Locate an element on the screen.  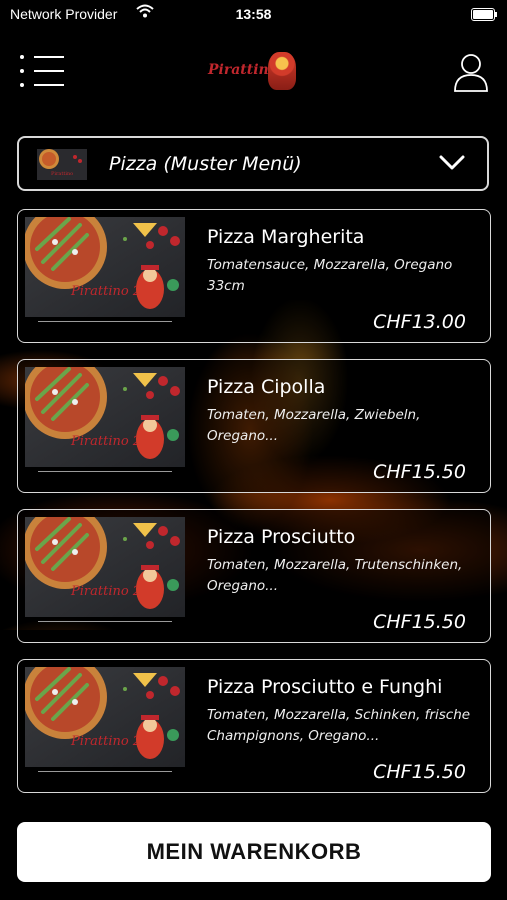
user-icon is located at coordinates (471, 72).